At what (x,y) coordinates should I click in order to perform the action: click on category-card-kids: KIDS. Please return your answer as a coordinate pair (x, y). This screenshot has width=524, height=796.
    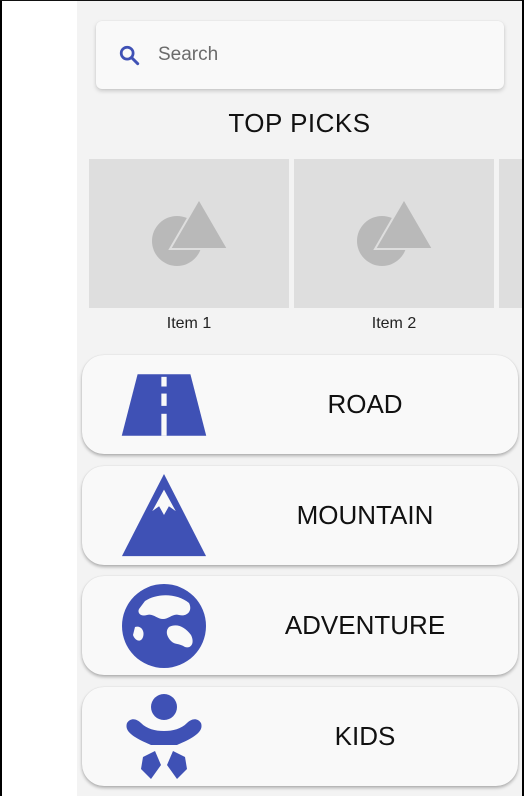
    Looking at the image, I should click on (300, 736).